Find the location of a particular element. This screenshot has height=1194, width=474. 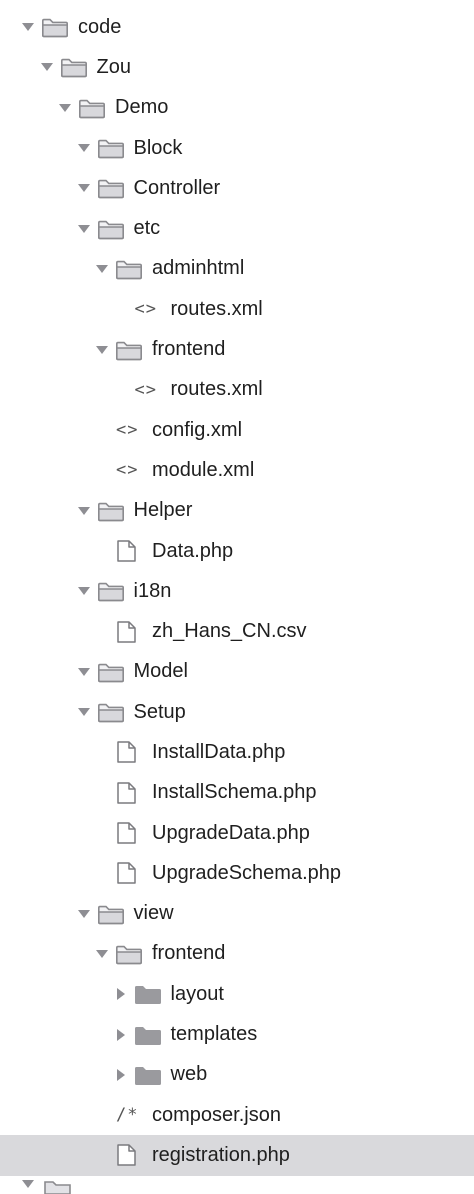

tree-row-composer-json: /* composer.json is located at coordinates (237, 1115).